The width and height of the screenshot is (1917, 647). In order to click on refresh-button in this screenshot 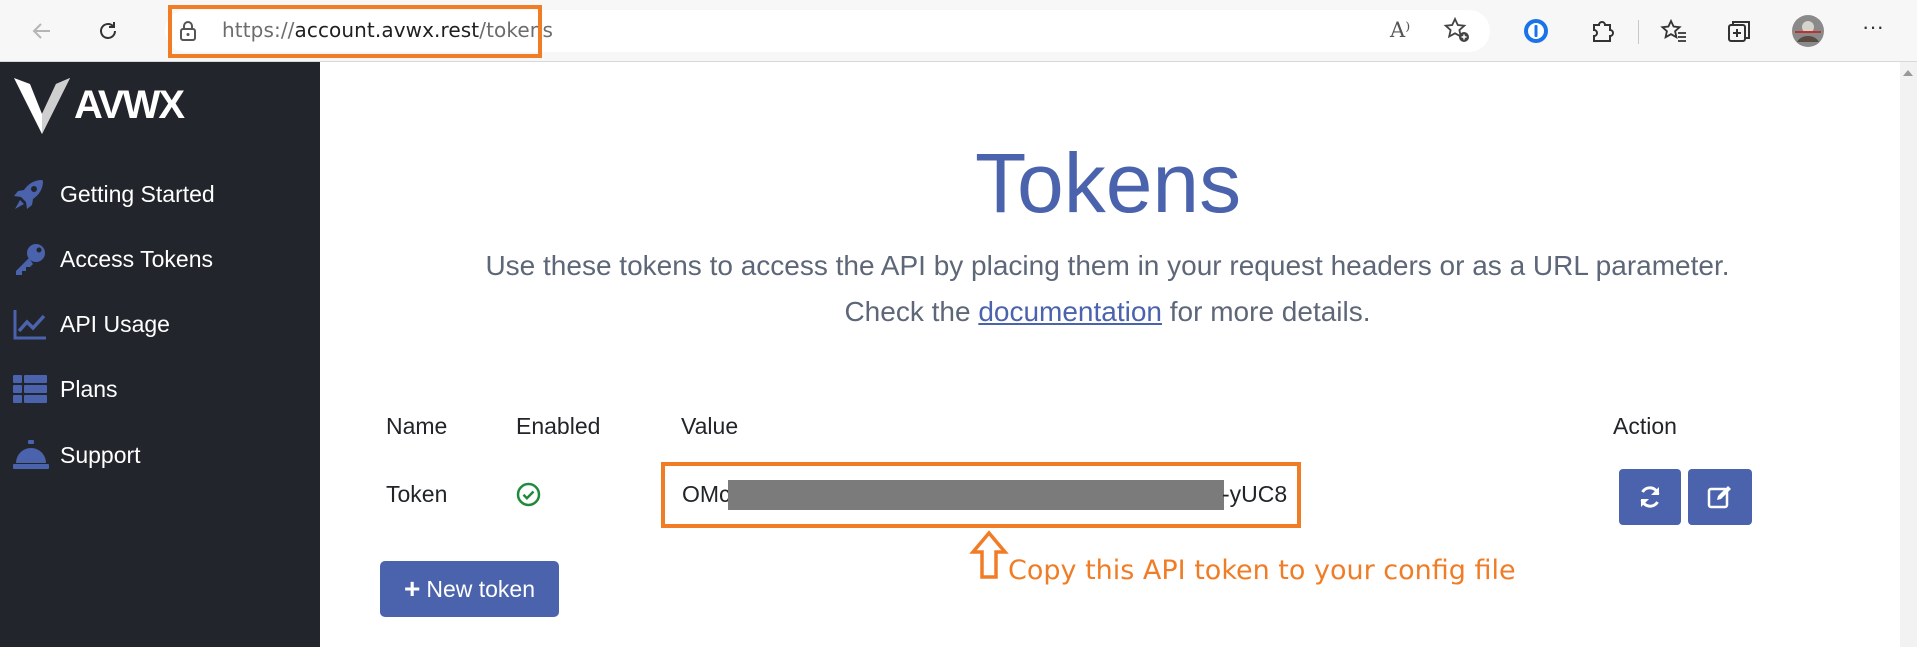, I will do `click(108, 31)`.